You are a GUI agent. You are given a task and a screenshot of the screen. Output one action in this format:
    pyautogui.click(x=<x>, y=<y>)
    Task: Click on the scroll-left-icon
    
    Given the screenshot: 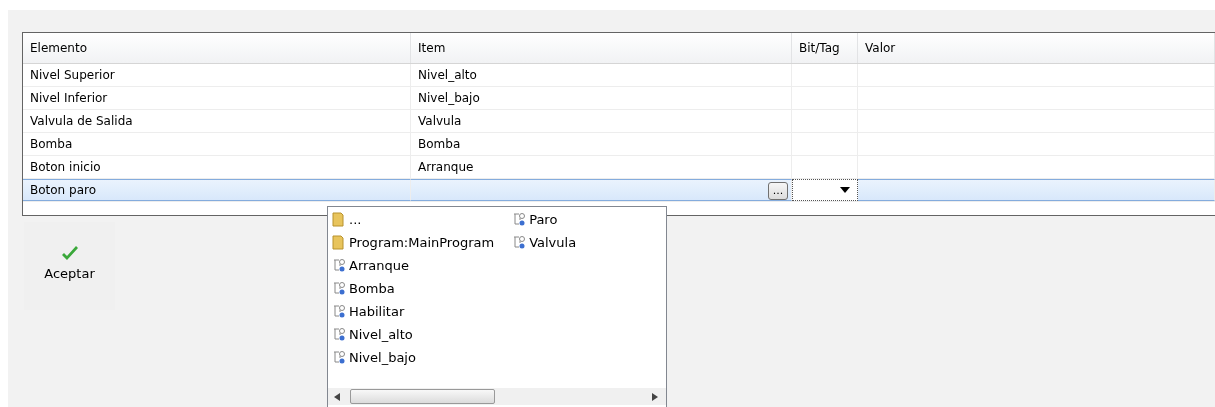 What is the action you would take?
    pyautogui.click(x=337, y=396)
    